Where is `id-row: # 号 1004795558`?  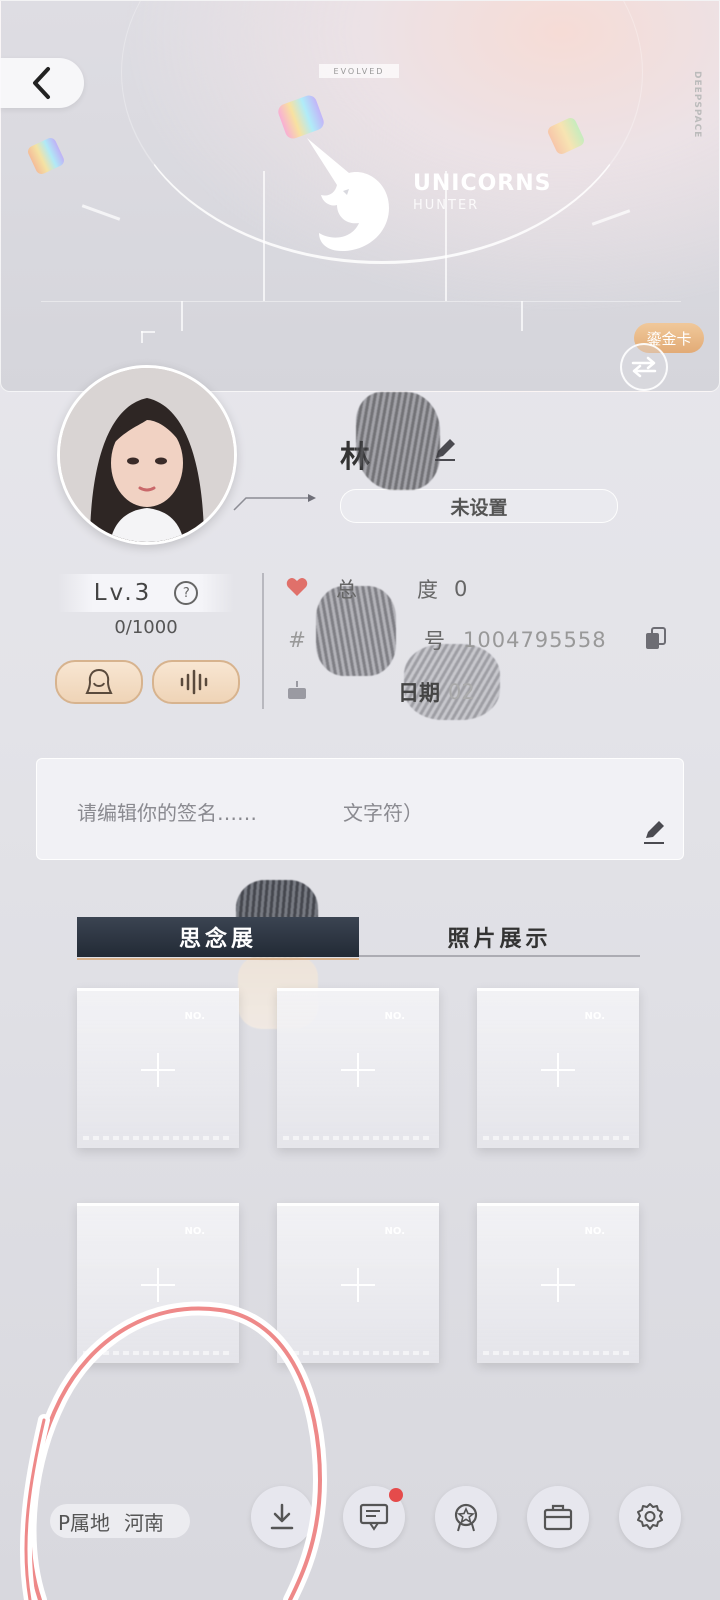 id-row: # 号 1004795558 is located at coordinates (445, 640).